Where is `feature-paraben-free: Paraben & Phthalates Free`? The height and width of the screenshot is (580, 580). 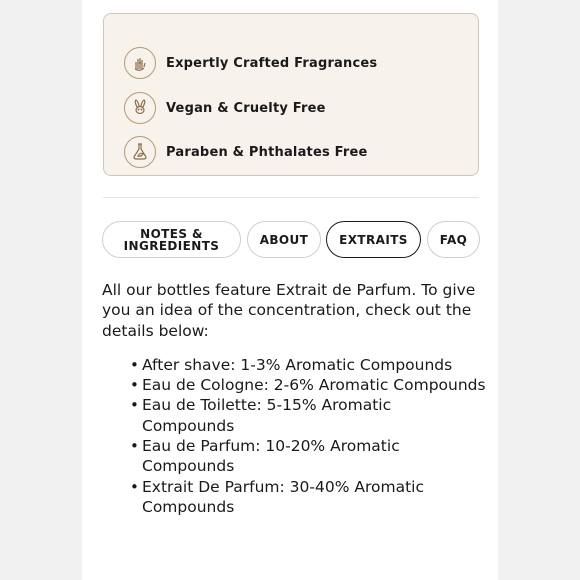 feature-paraben-free: Paraben & Phthalates Free is located at coordinates (246, 152).